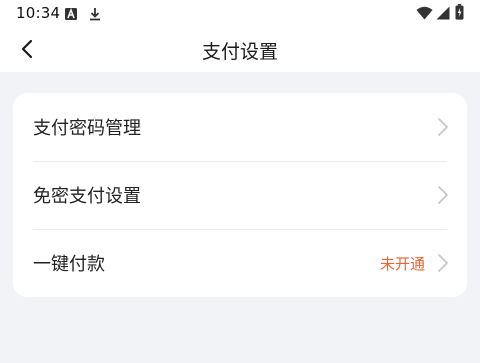  Describe the element at coordinates (71, 15) in the screenshot. I see `a-notification-icon` at that location.